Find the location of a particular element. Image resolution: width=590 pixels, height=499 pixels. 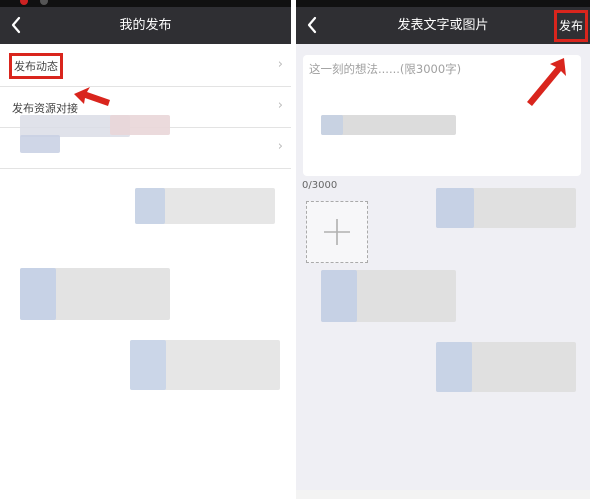

plus-icon is located at coordinates (337, 232).